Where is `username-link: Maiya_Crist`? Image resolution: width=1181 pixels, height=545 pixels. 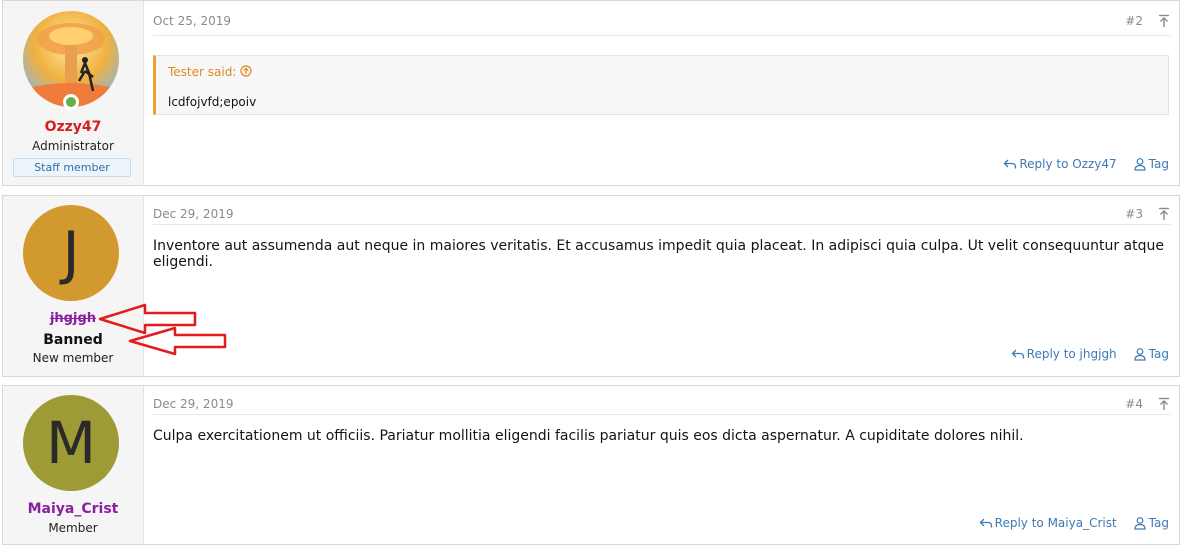 username-link: Maiya_Crist is located at coordinates (73, 509).